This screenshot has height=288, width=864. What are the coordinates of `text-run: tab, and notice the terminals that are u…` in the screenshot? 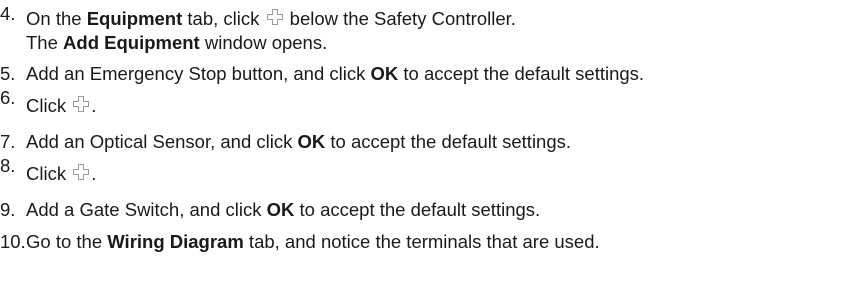 It's located at (421, 241).